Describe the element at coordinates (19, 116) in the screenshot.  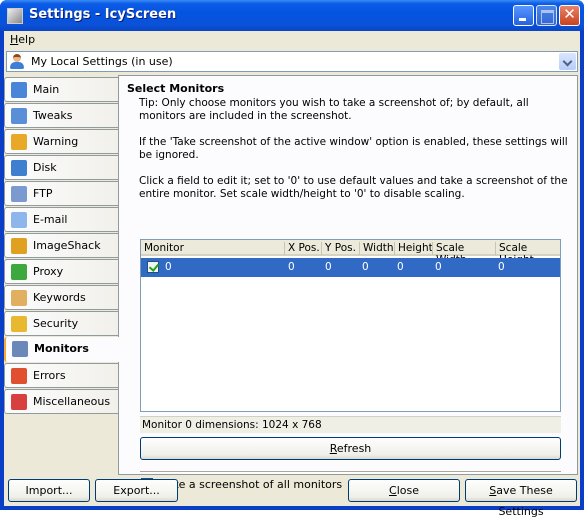
I see `wrench-icon` at that location.